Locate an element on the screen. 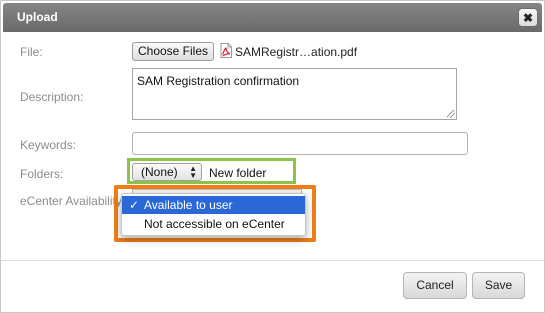  pdf-file-icon is located at coordinates (226, 50).